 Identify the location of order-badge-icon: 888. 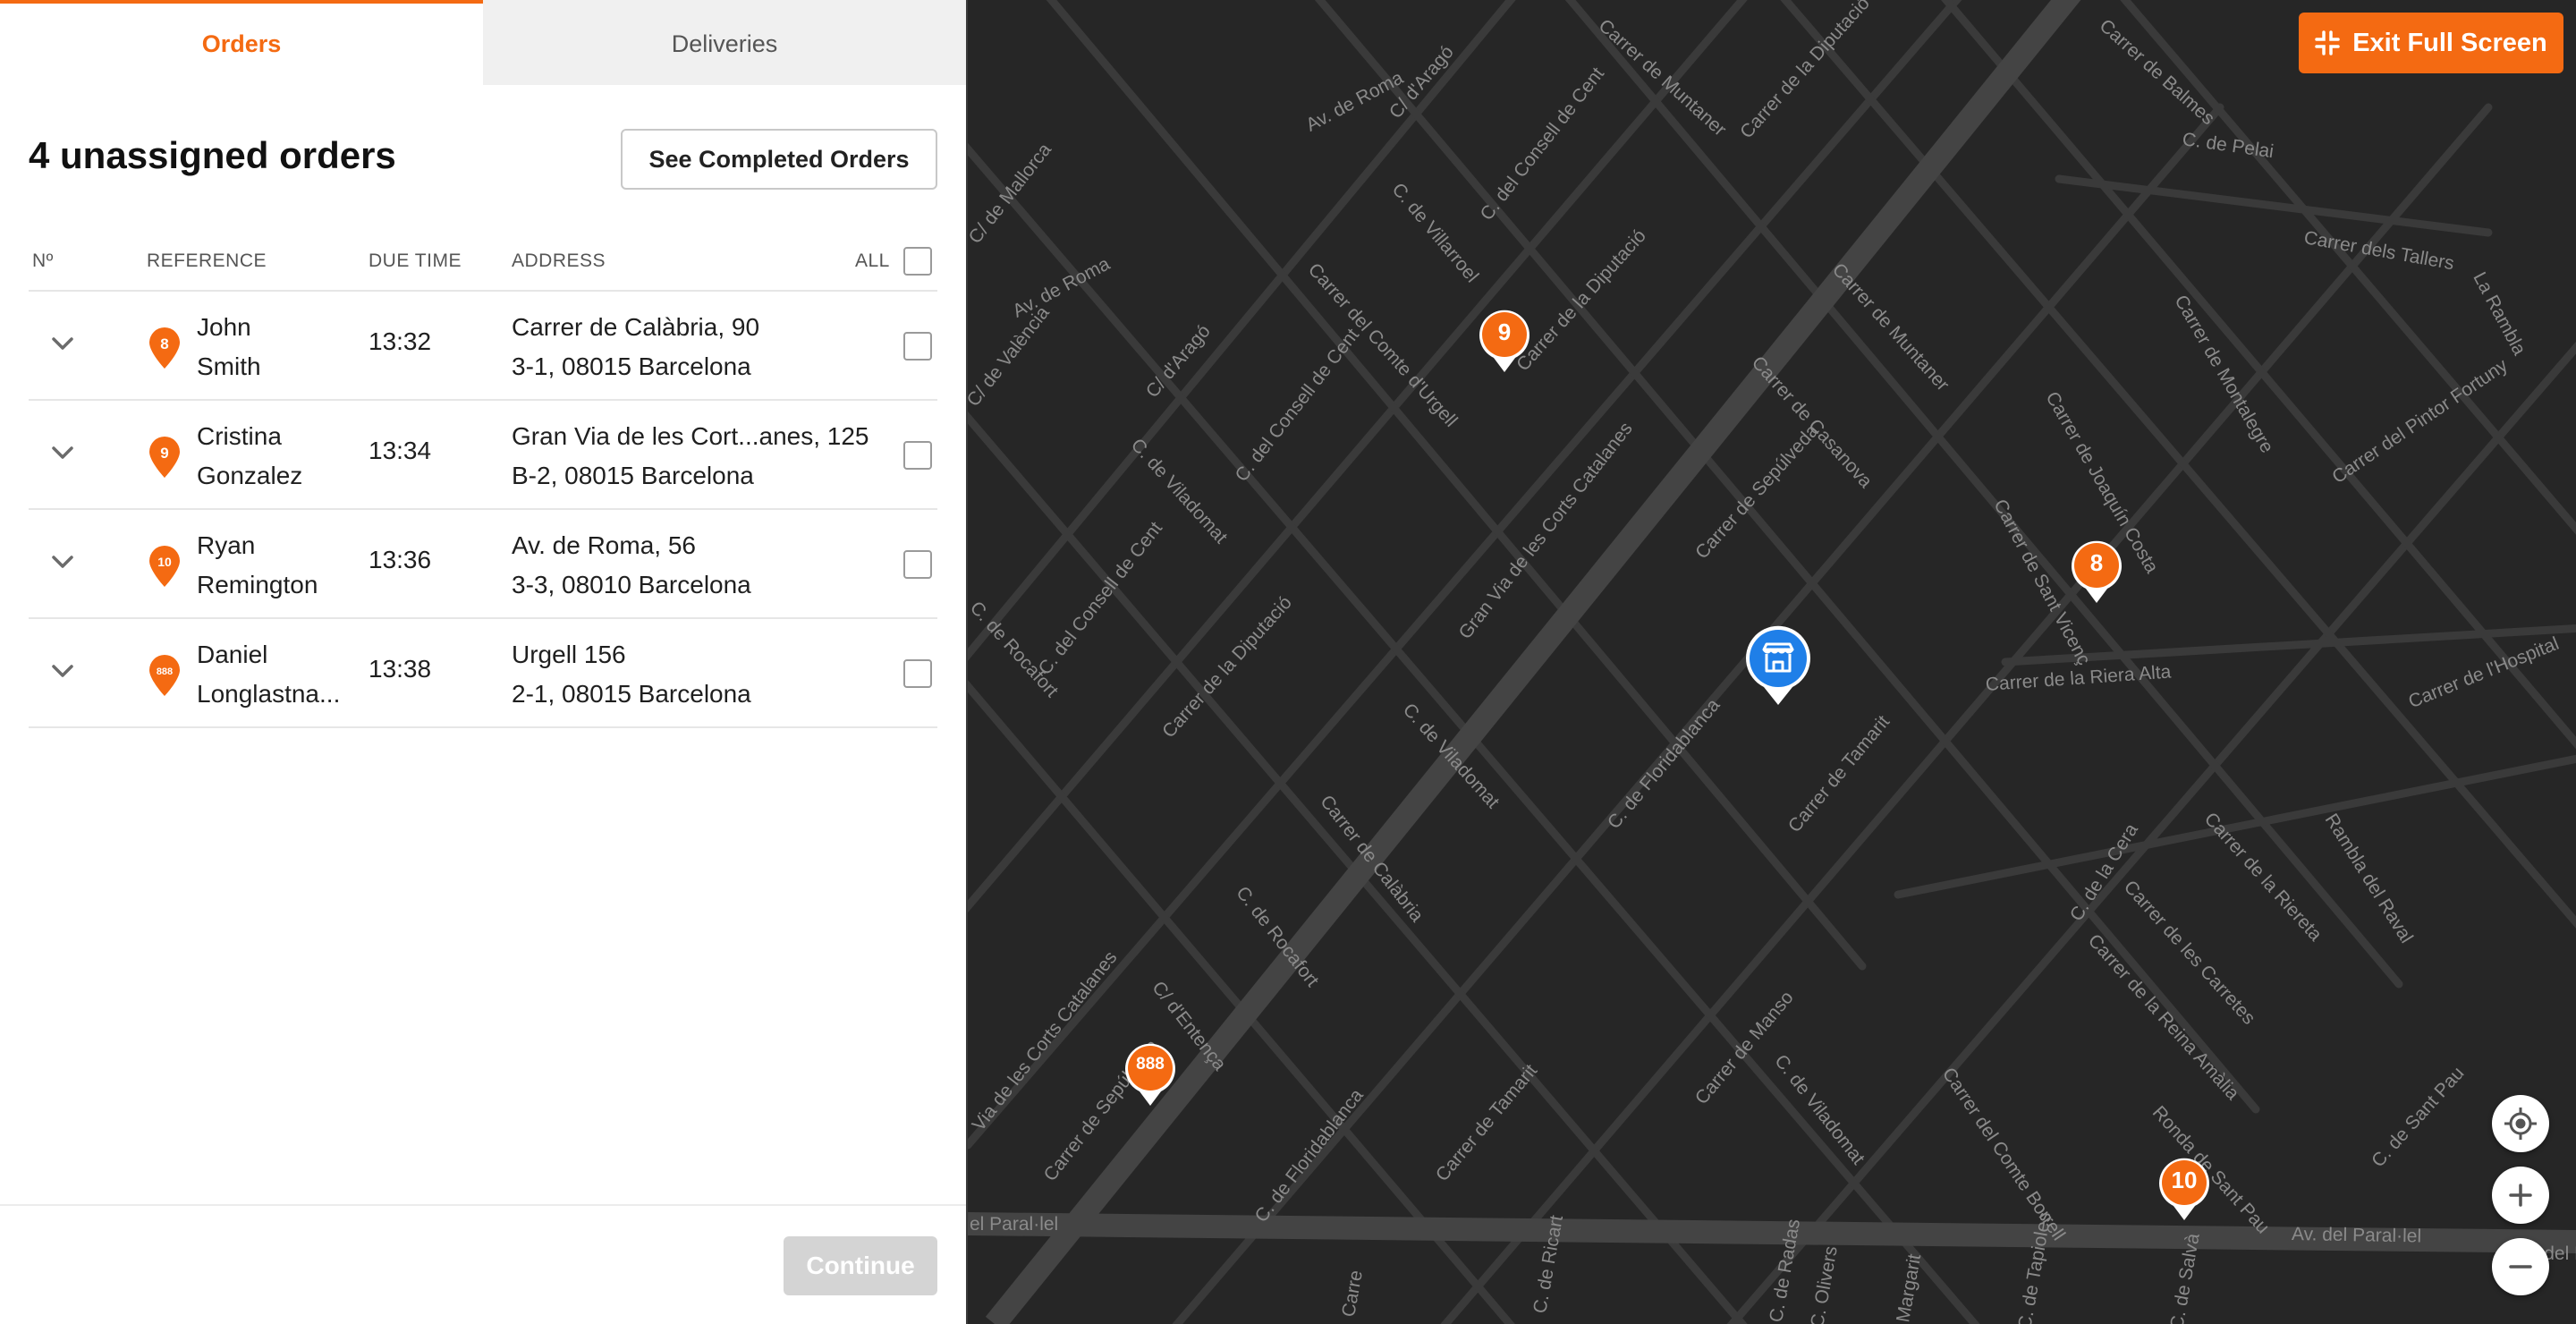
(164, 675).